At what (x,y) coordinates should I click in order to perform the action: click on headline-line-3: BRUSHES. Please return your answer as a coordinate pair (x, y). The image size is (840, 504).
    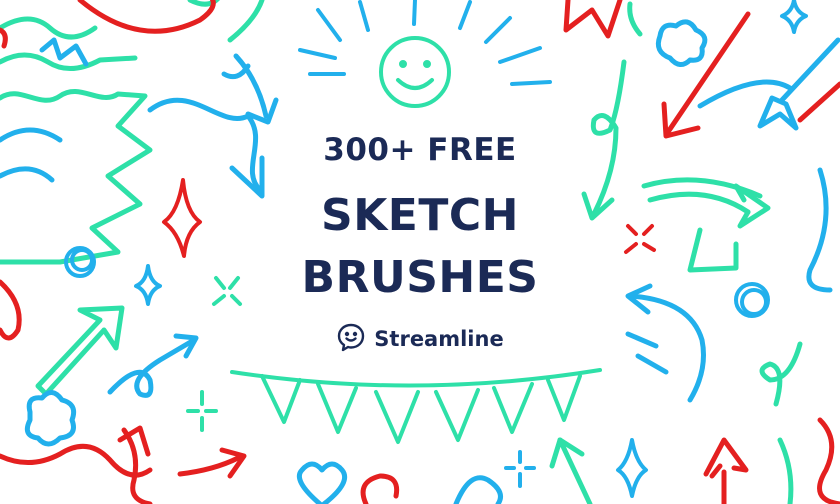
    Looking at the image, I should click on (420, 277).